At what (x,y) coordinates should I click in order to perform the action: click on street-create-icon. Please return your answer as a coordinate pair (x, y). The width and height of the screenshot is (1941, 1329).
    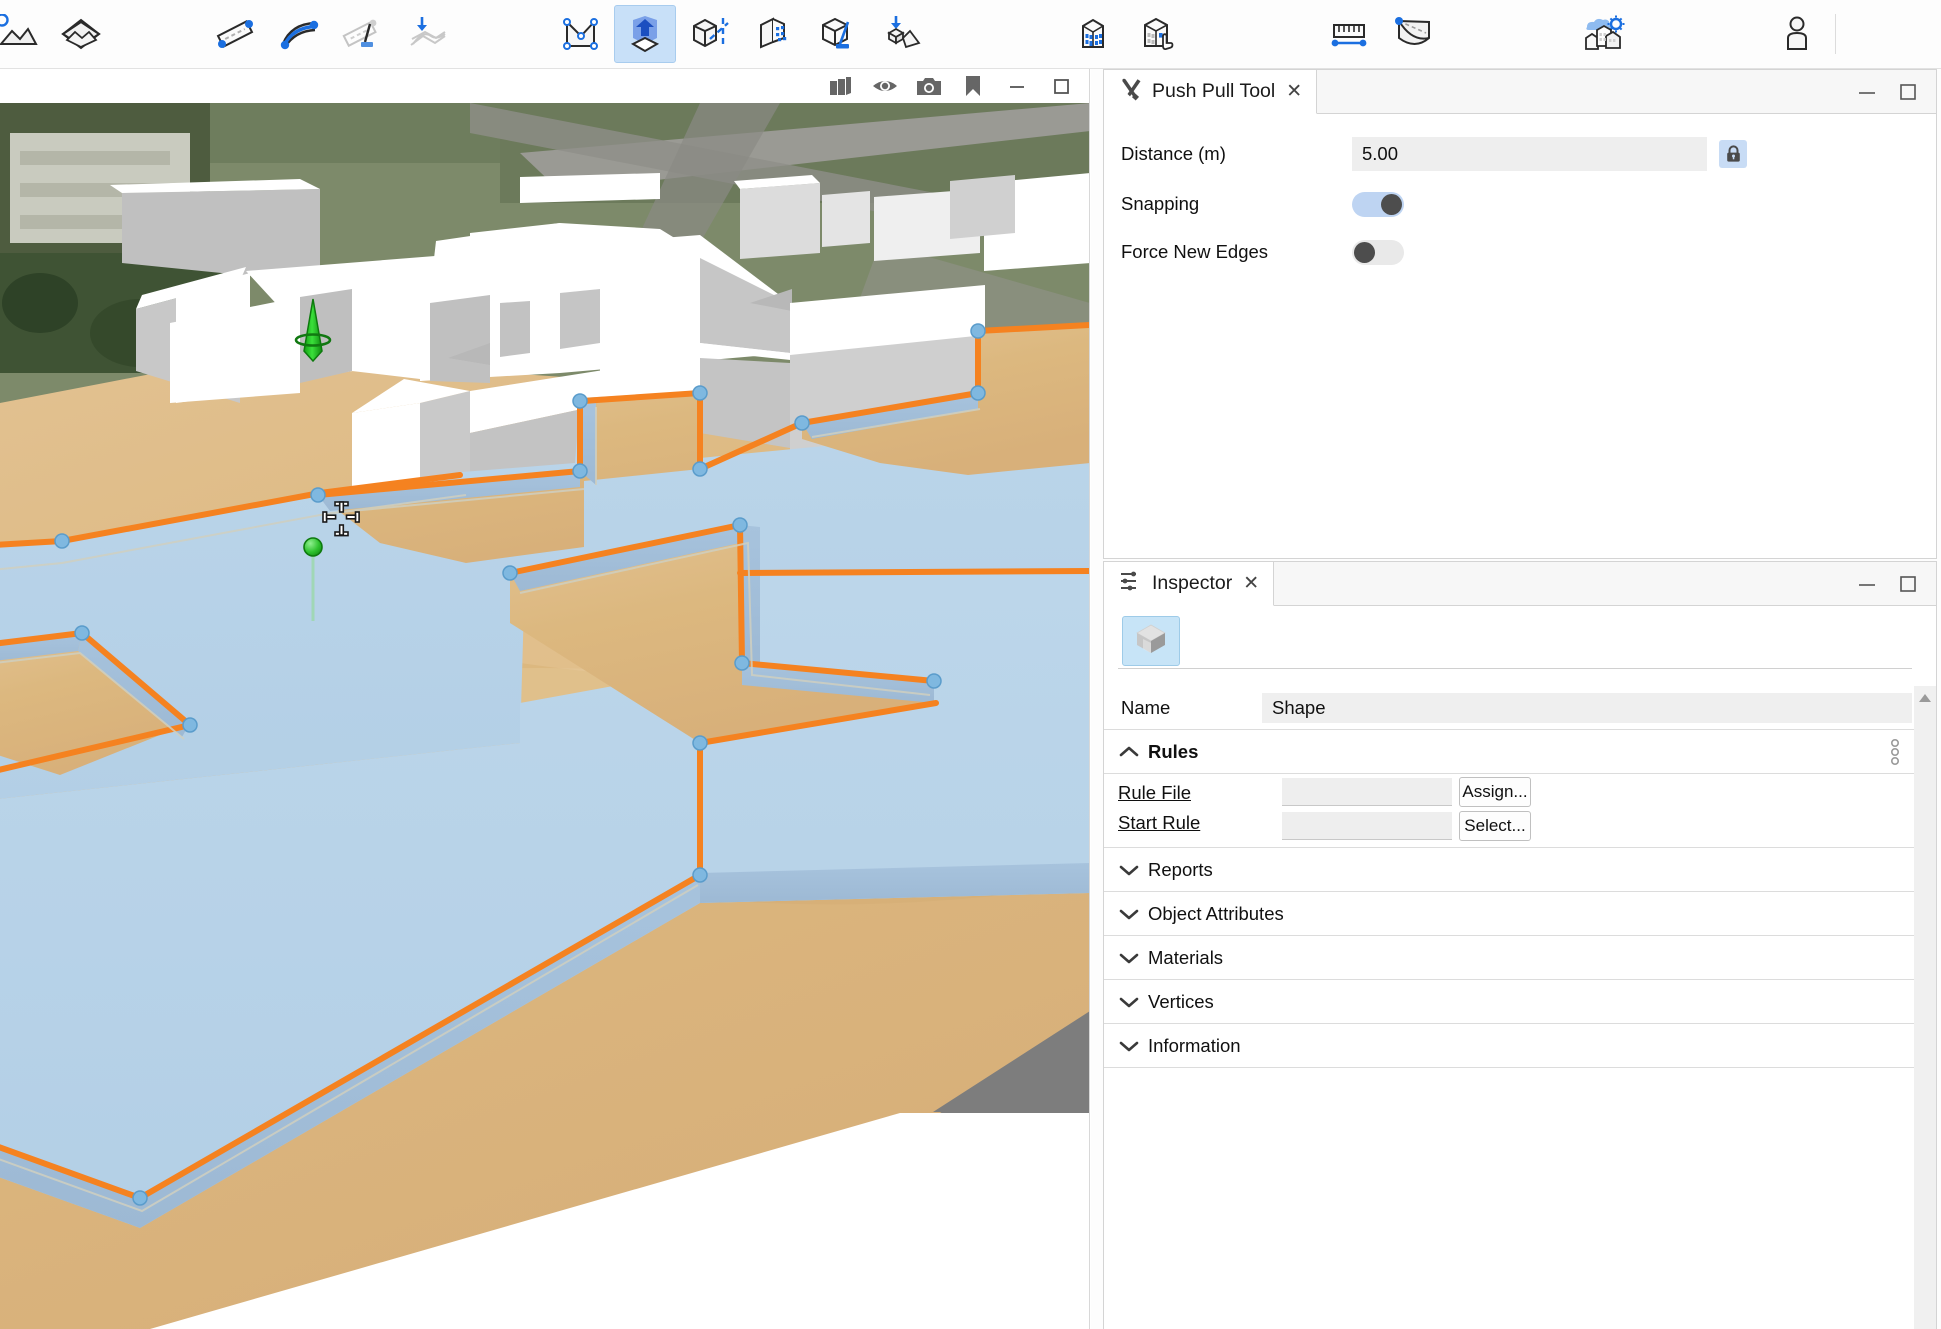
    Looking at the image, I should click on (235, 34).